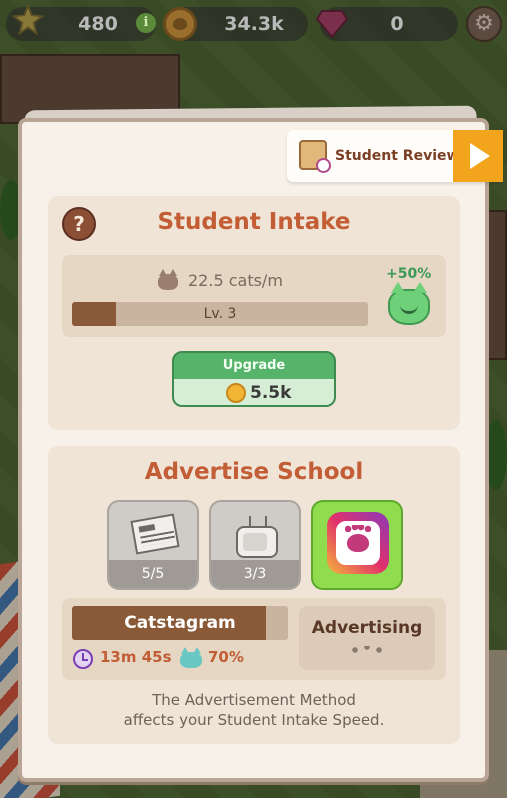 The image size is (507, 798). What do you see at coordinates (254, 472) in the screenshot?
I see `advertise-school-title: Advertise School` at bounding box center [254, 472].